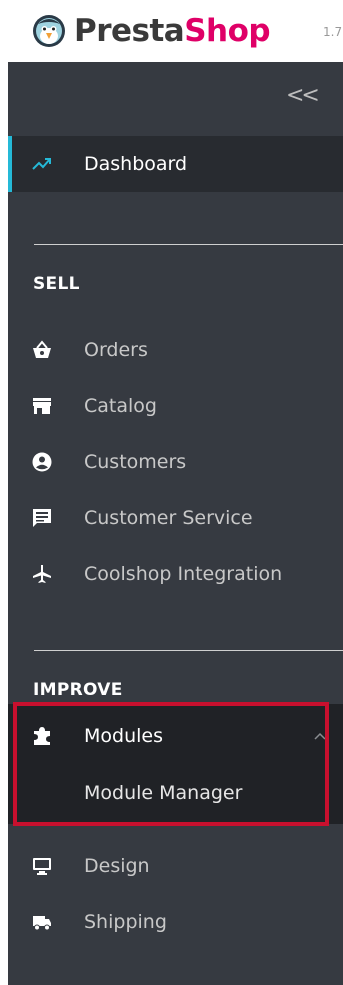 The height and width of the screenshot is (985, 343). I want to click on chevron-up-icon, so click(320, 736).